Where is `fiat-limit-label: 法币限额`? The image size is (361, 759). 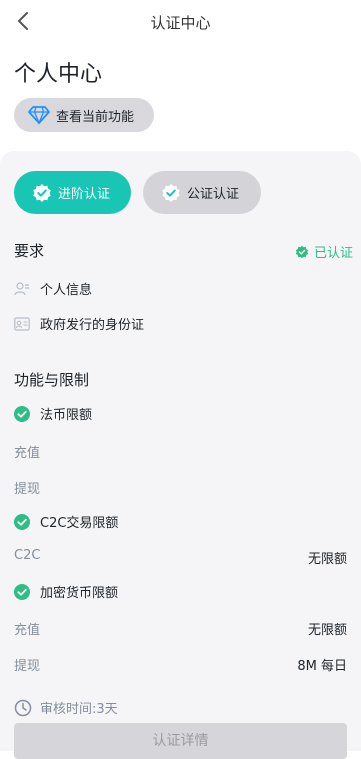
fiat-limit-label: 法币限额 is located at coordinates (66, 415).